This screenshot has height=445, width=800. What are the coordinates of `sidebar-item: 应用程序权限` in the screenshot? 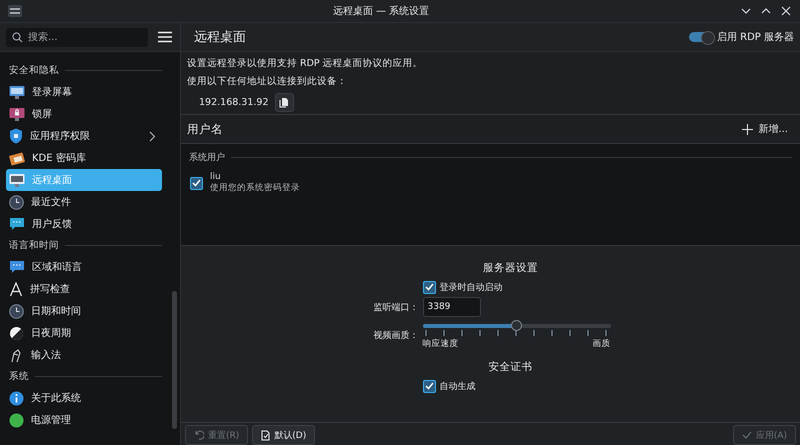 It's located at (84, 136).